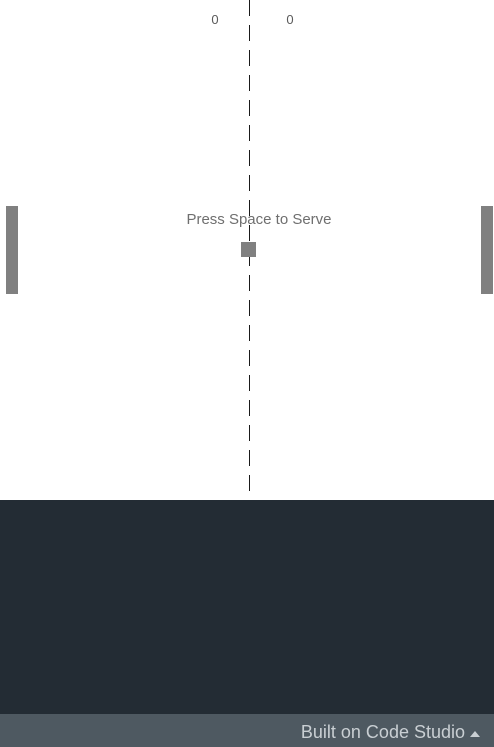  Describe the element at coordinates (382, 732) in the screenshot. I see `footer-link-label: Built on Code Studio` at that location.